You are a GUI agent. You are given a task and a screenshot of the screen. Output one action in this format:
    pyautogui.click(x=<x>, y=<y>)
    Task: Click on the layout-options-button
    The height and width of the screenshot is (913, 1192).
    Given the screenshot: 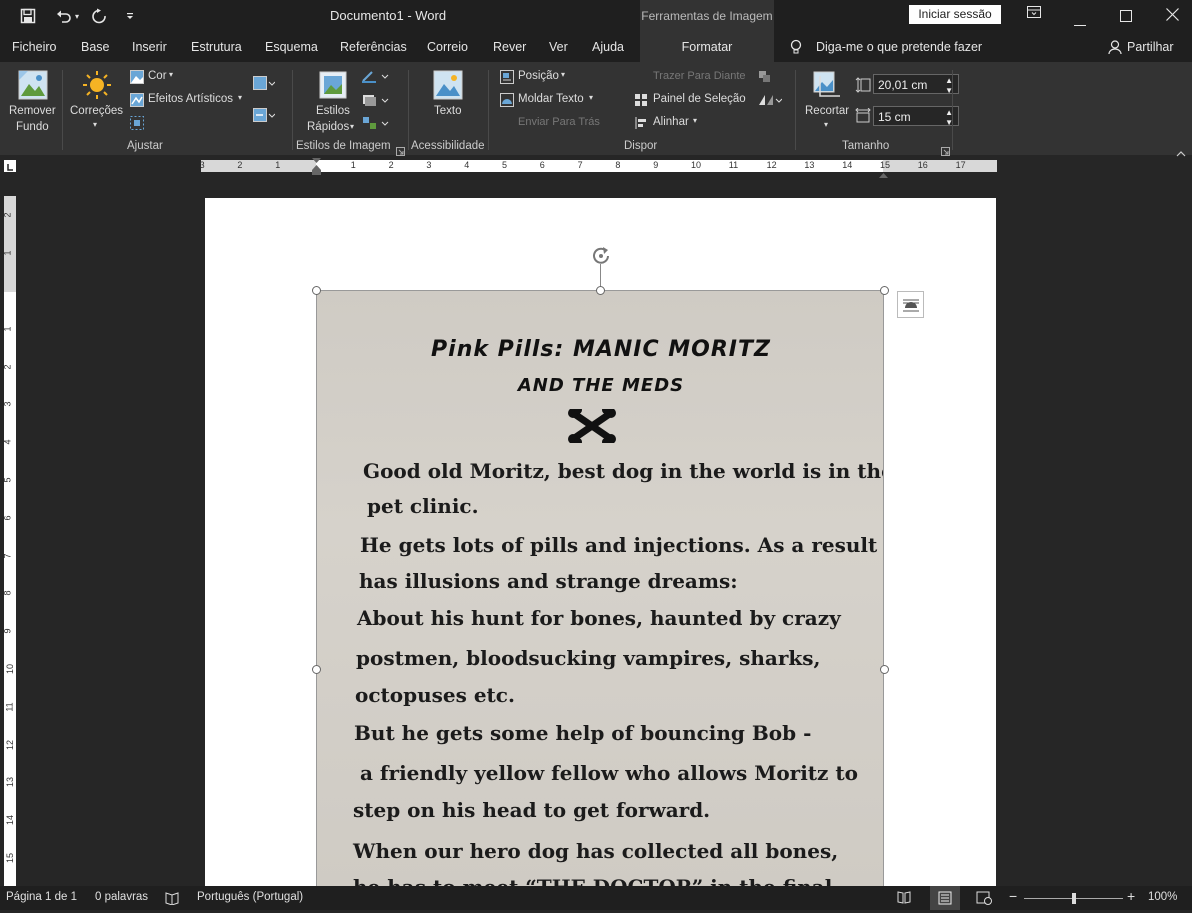 What is the action you would take?
    pyautogui.click(x=910, y=304)
    